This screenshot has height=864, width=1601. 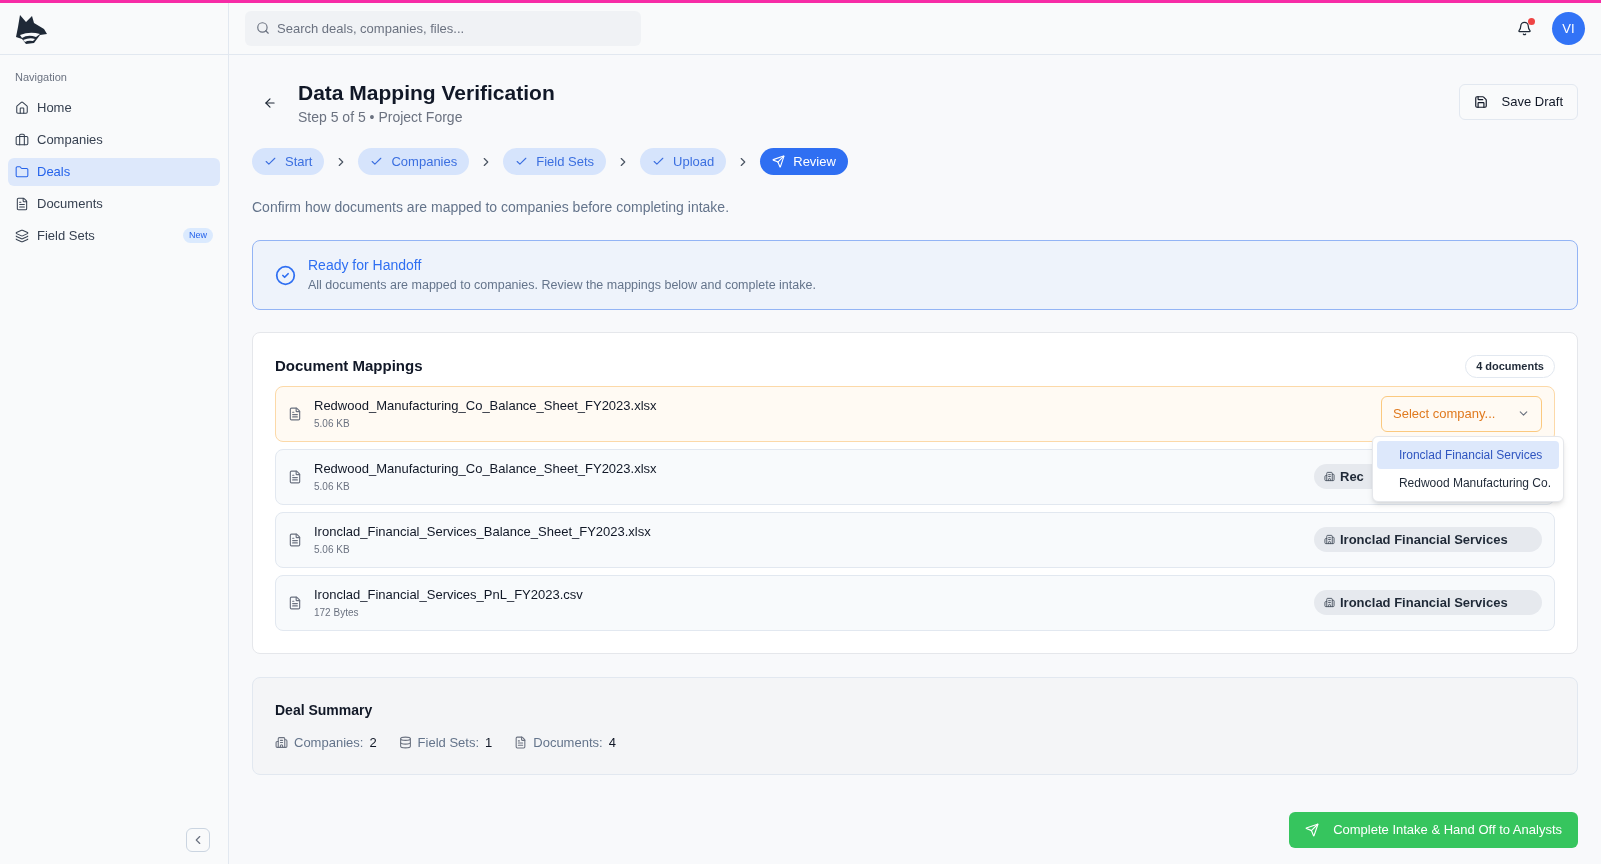 What do you see at coordinates (427, 93) in the screenshot?
I see `page-title: Data Mapping Verification` at bounding box center [427, 93].